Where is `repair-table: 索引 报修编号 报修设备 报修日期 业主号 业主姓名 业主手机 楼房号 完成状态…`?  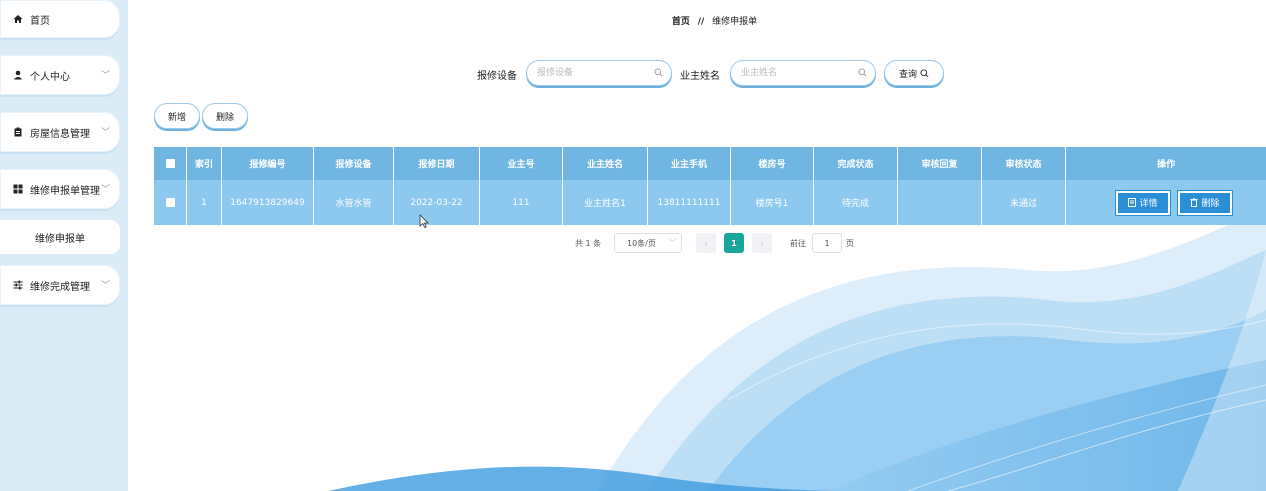 repair-table: 索引 报修编号 报修设备 报修日期 业主号 业主姓名 业主手机 楼房号 完成状态… is located at coordinates (710, 186).